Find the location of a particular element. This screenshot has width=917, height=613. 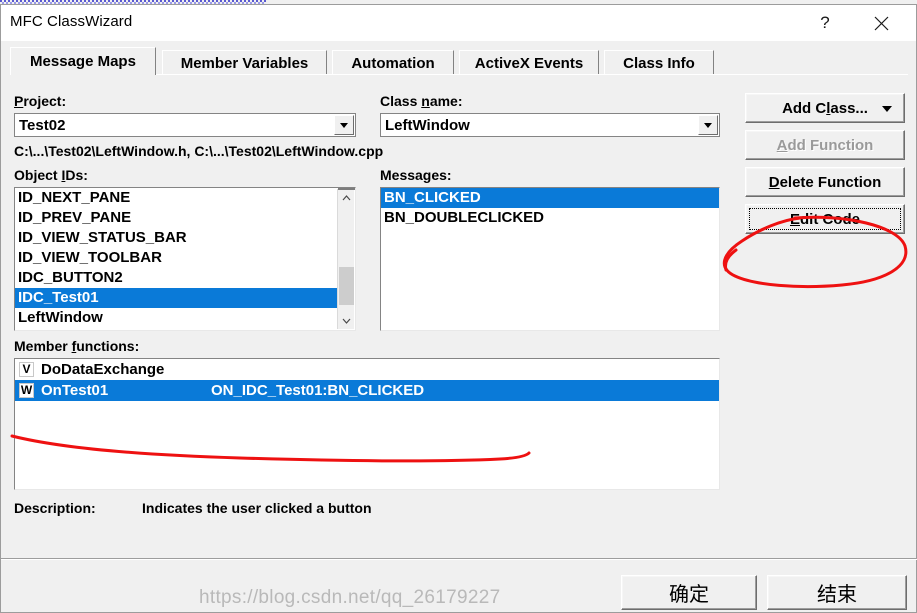

list-item: ID_VIEW_STATUS_BAR is located at coordinates (176, 238).